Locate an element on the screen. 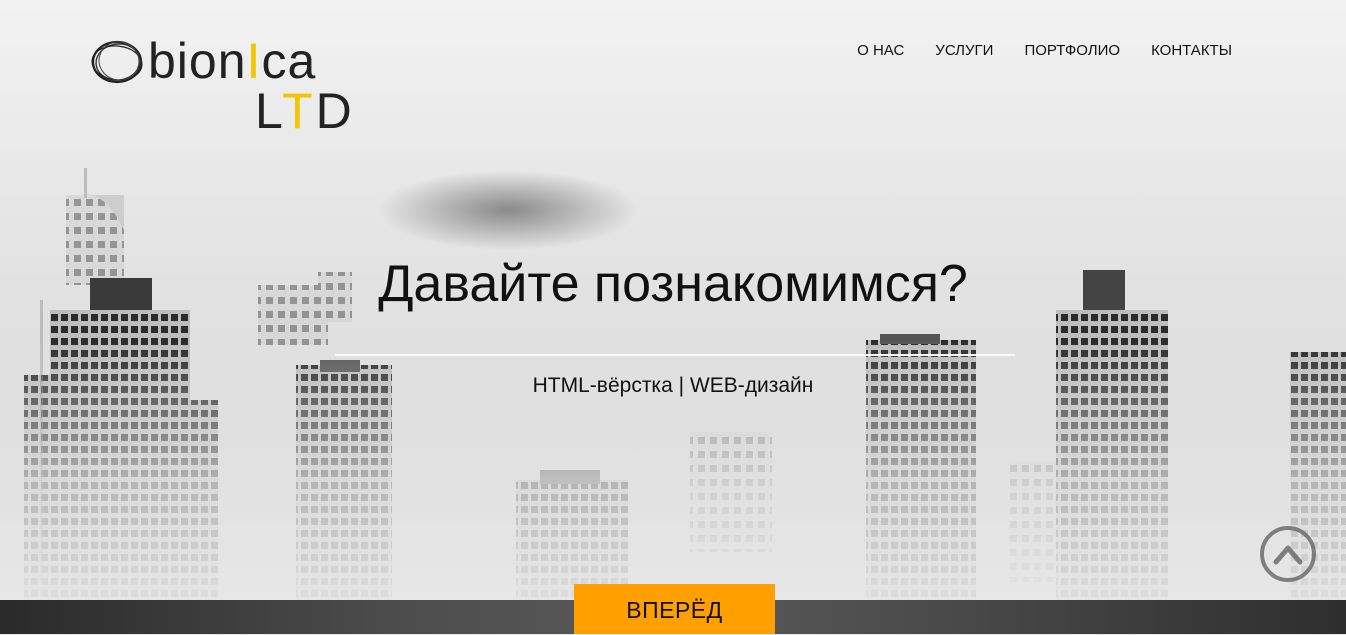 The image size is (1346, 635). chevron-up-icon is located at coordinates (1288, 555).